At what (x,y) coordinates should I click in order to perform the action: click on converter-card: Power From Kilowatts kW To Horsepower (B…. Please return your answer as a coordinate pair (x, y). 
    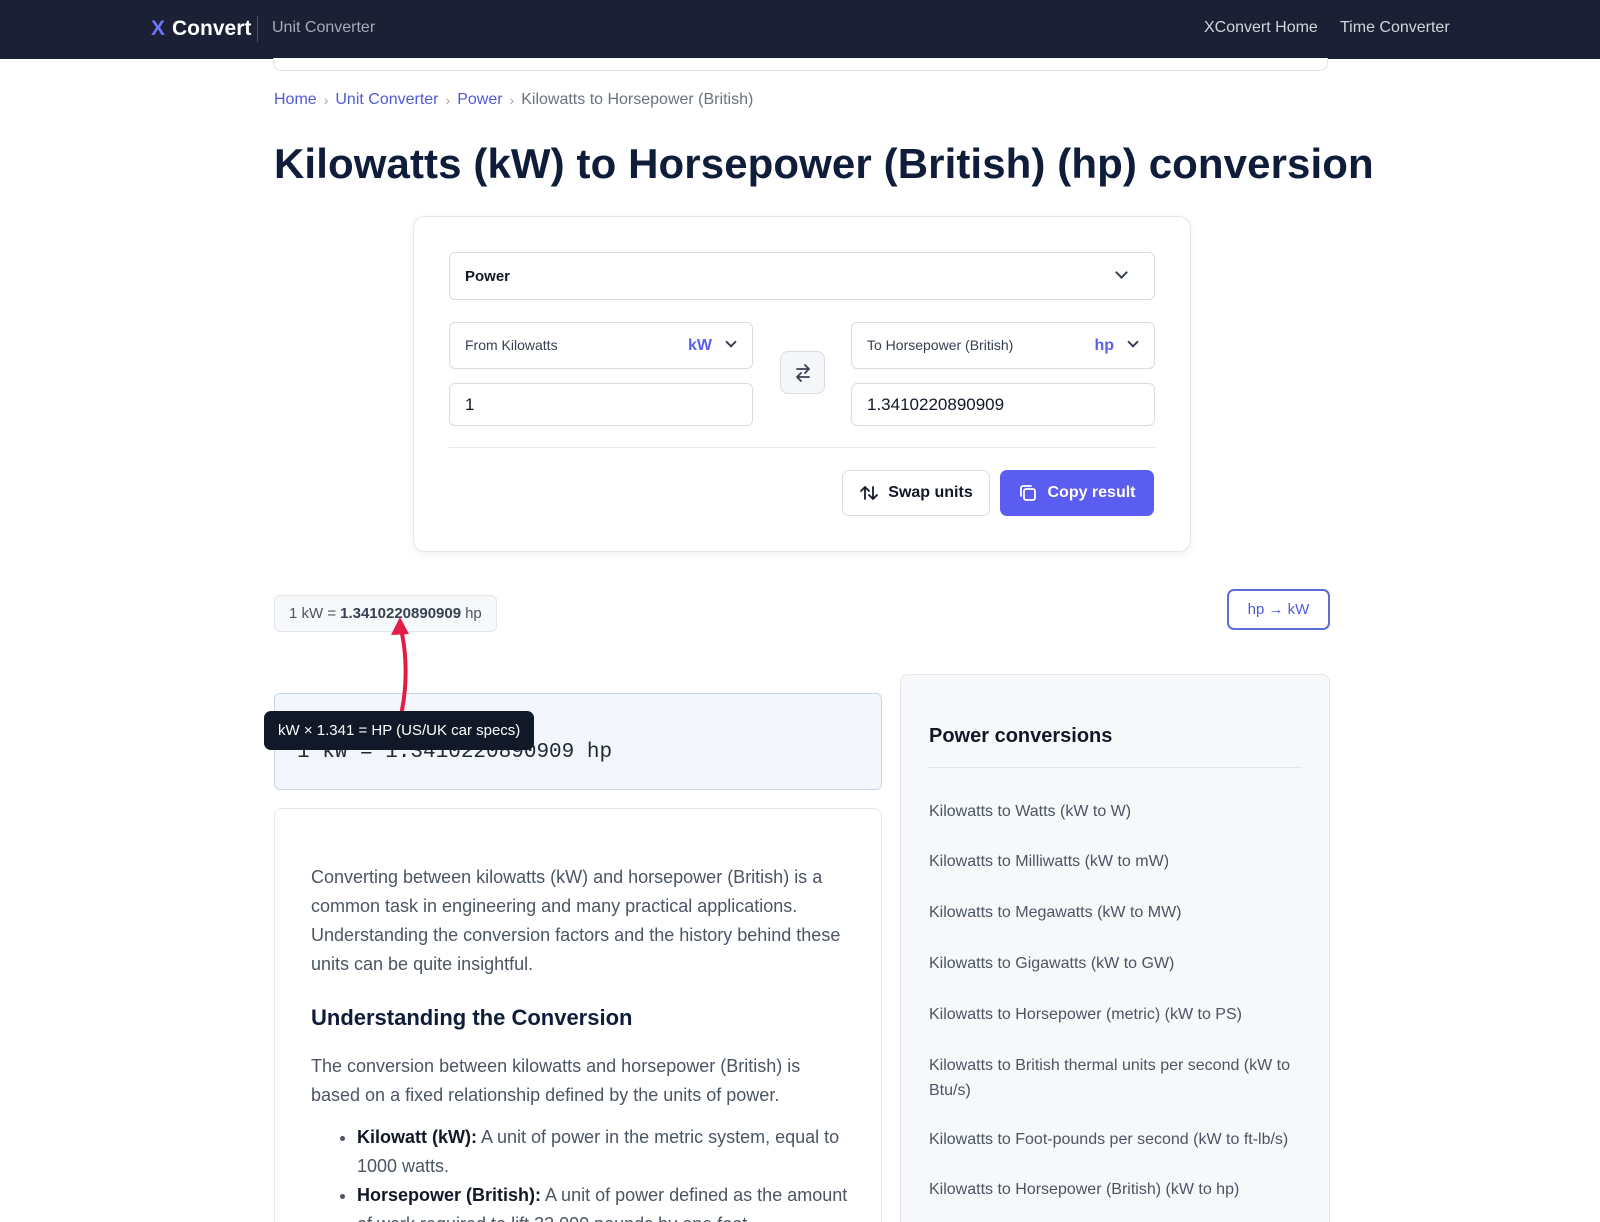
    Looking at the image, I should click on (802, 384).